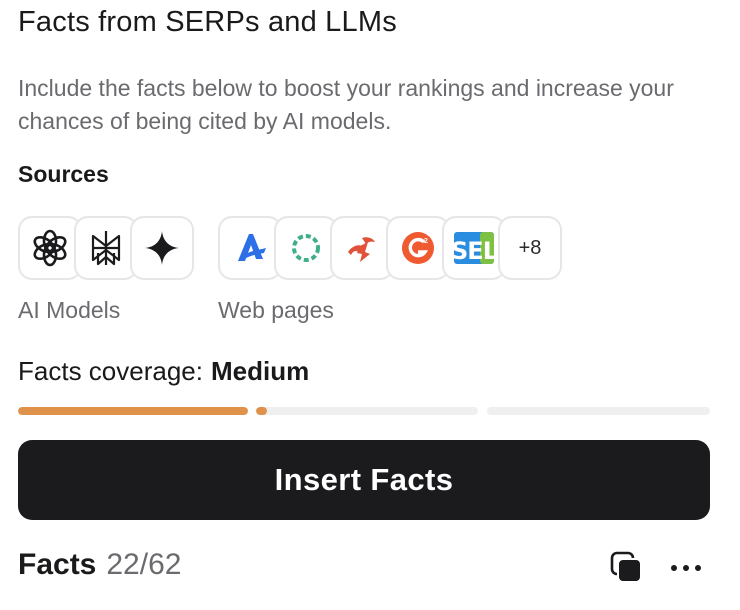  What do you see at coordinates (474, 251) in the screenshot?
I see `svg-text: SEL` at bounding box center [474, 251].